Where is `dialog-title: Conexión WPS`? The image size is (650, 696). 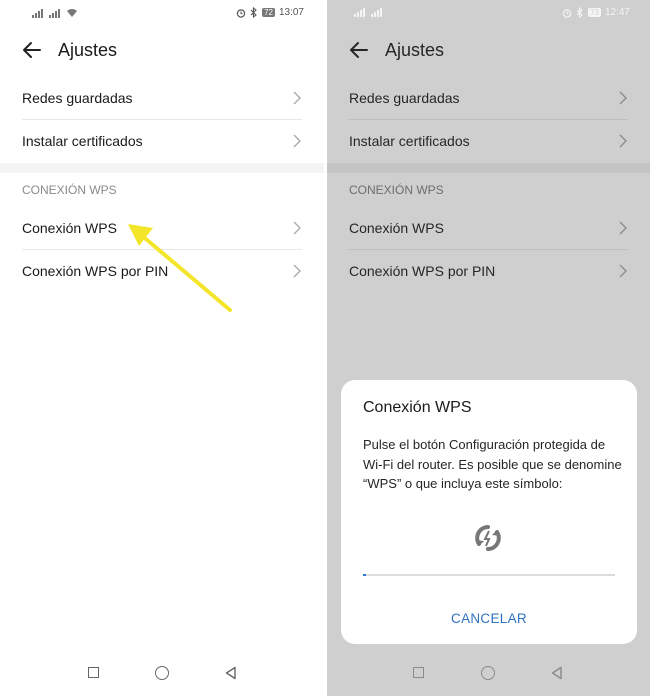
dialog-title: Conexión WPS is located at coordinates (417, 407).